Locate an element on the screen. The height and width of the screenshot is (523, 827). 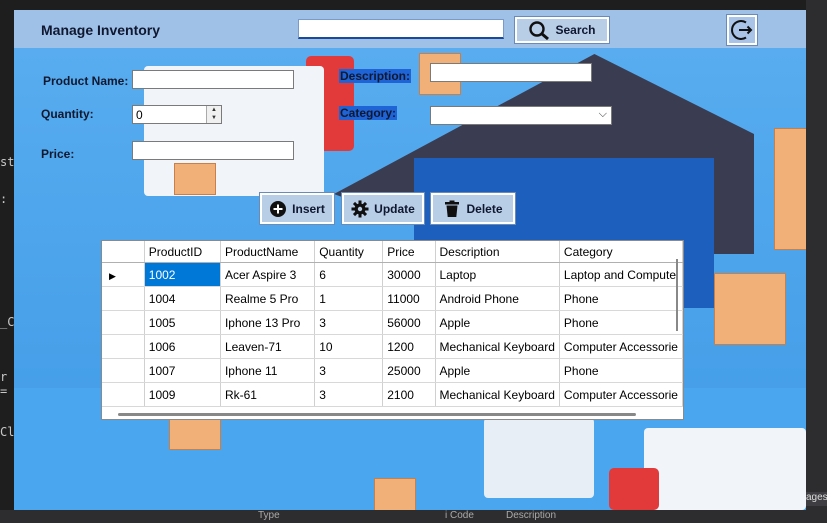
table-cell: 1004 is located at coordinates (182, 298).